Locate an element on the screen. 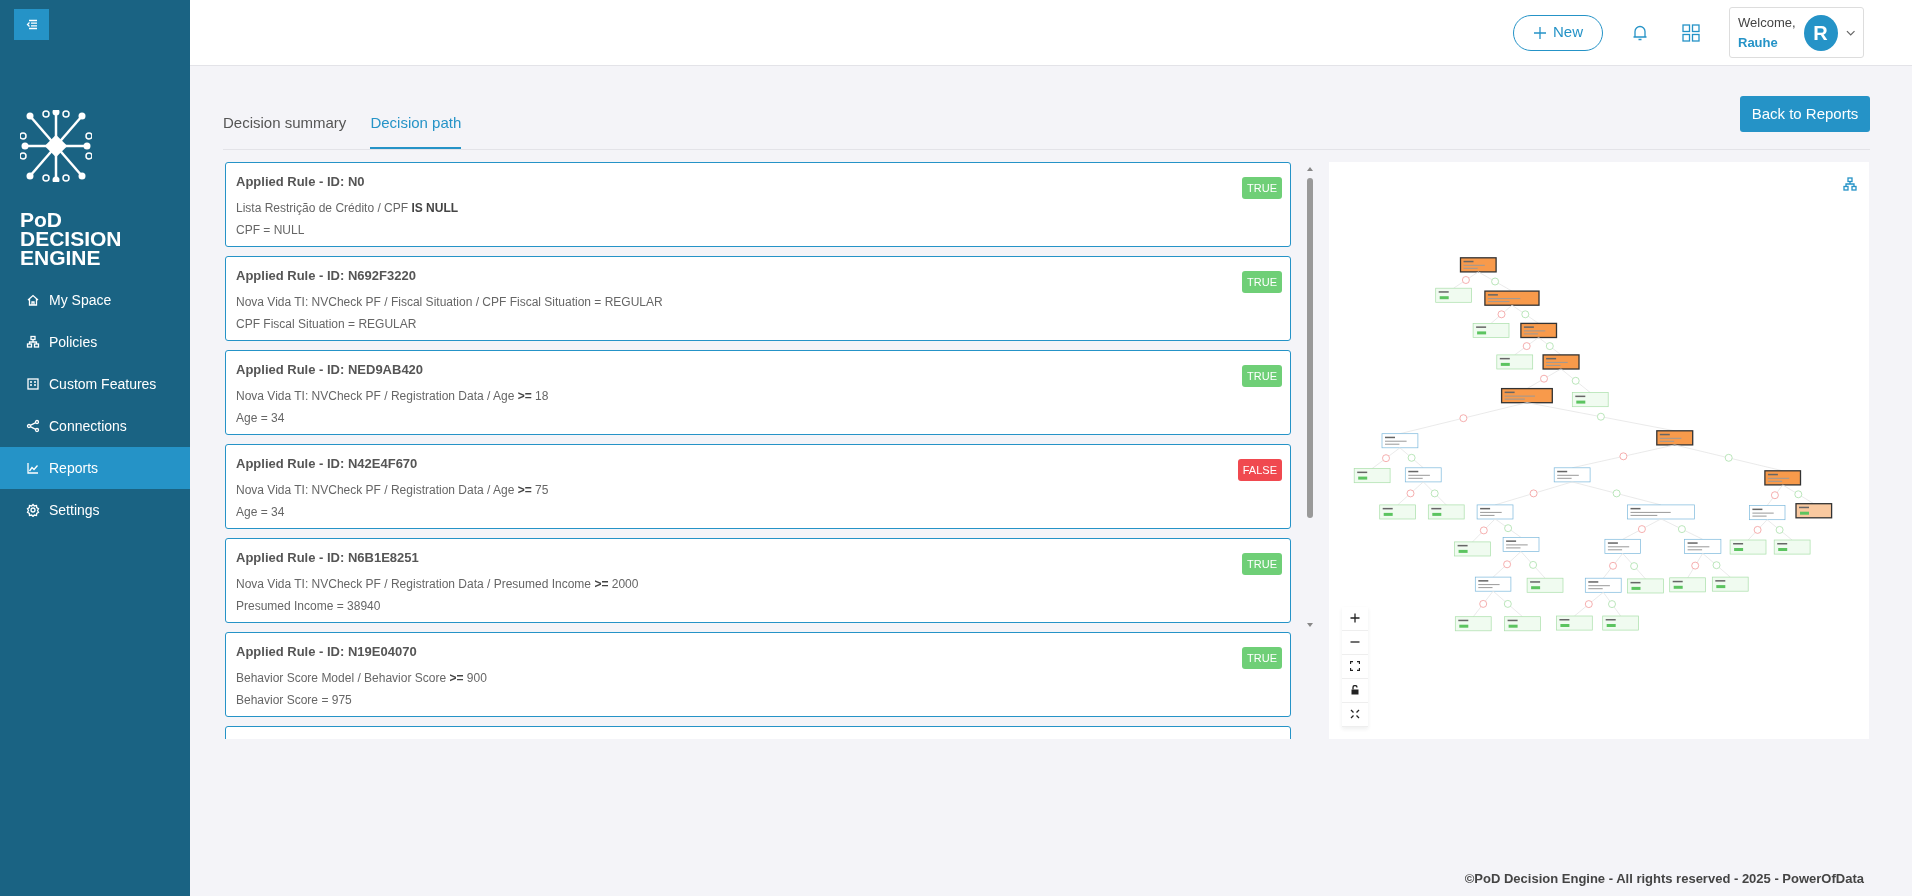 The height and width of the screenshot is (896, 1912). menu-icon is located at coordinates (31, 24).